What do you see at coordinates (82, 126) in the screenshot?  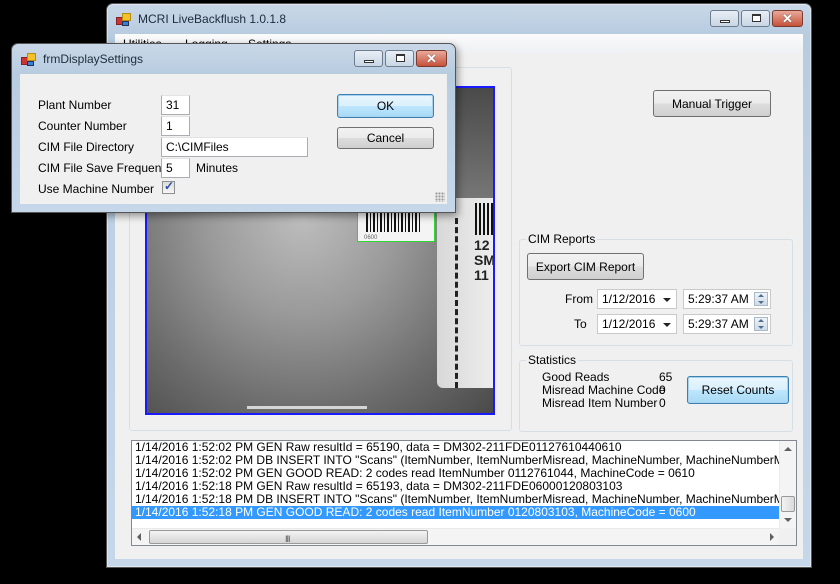 I see `counter-number-label: Counter Number` at bounding box center [82, 126].